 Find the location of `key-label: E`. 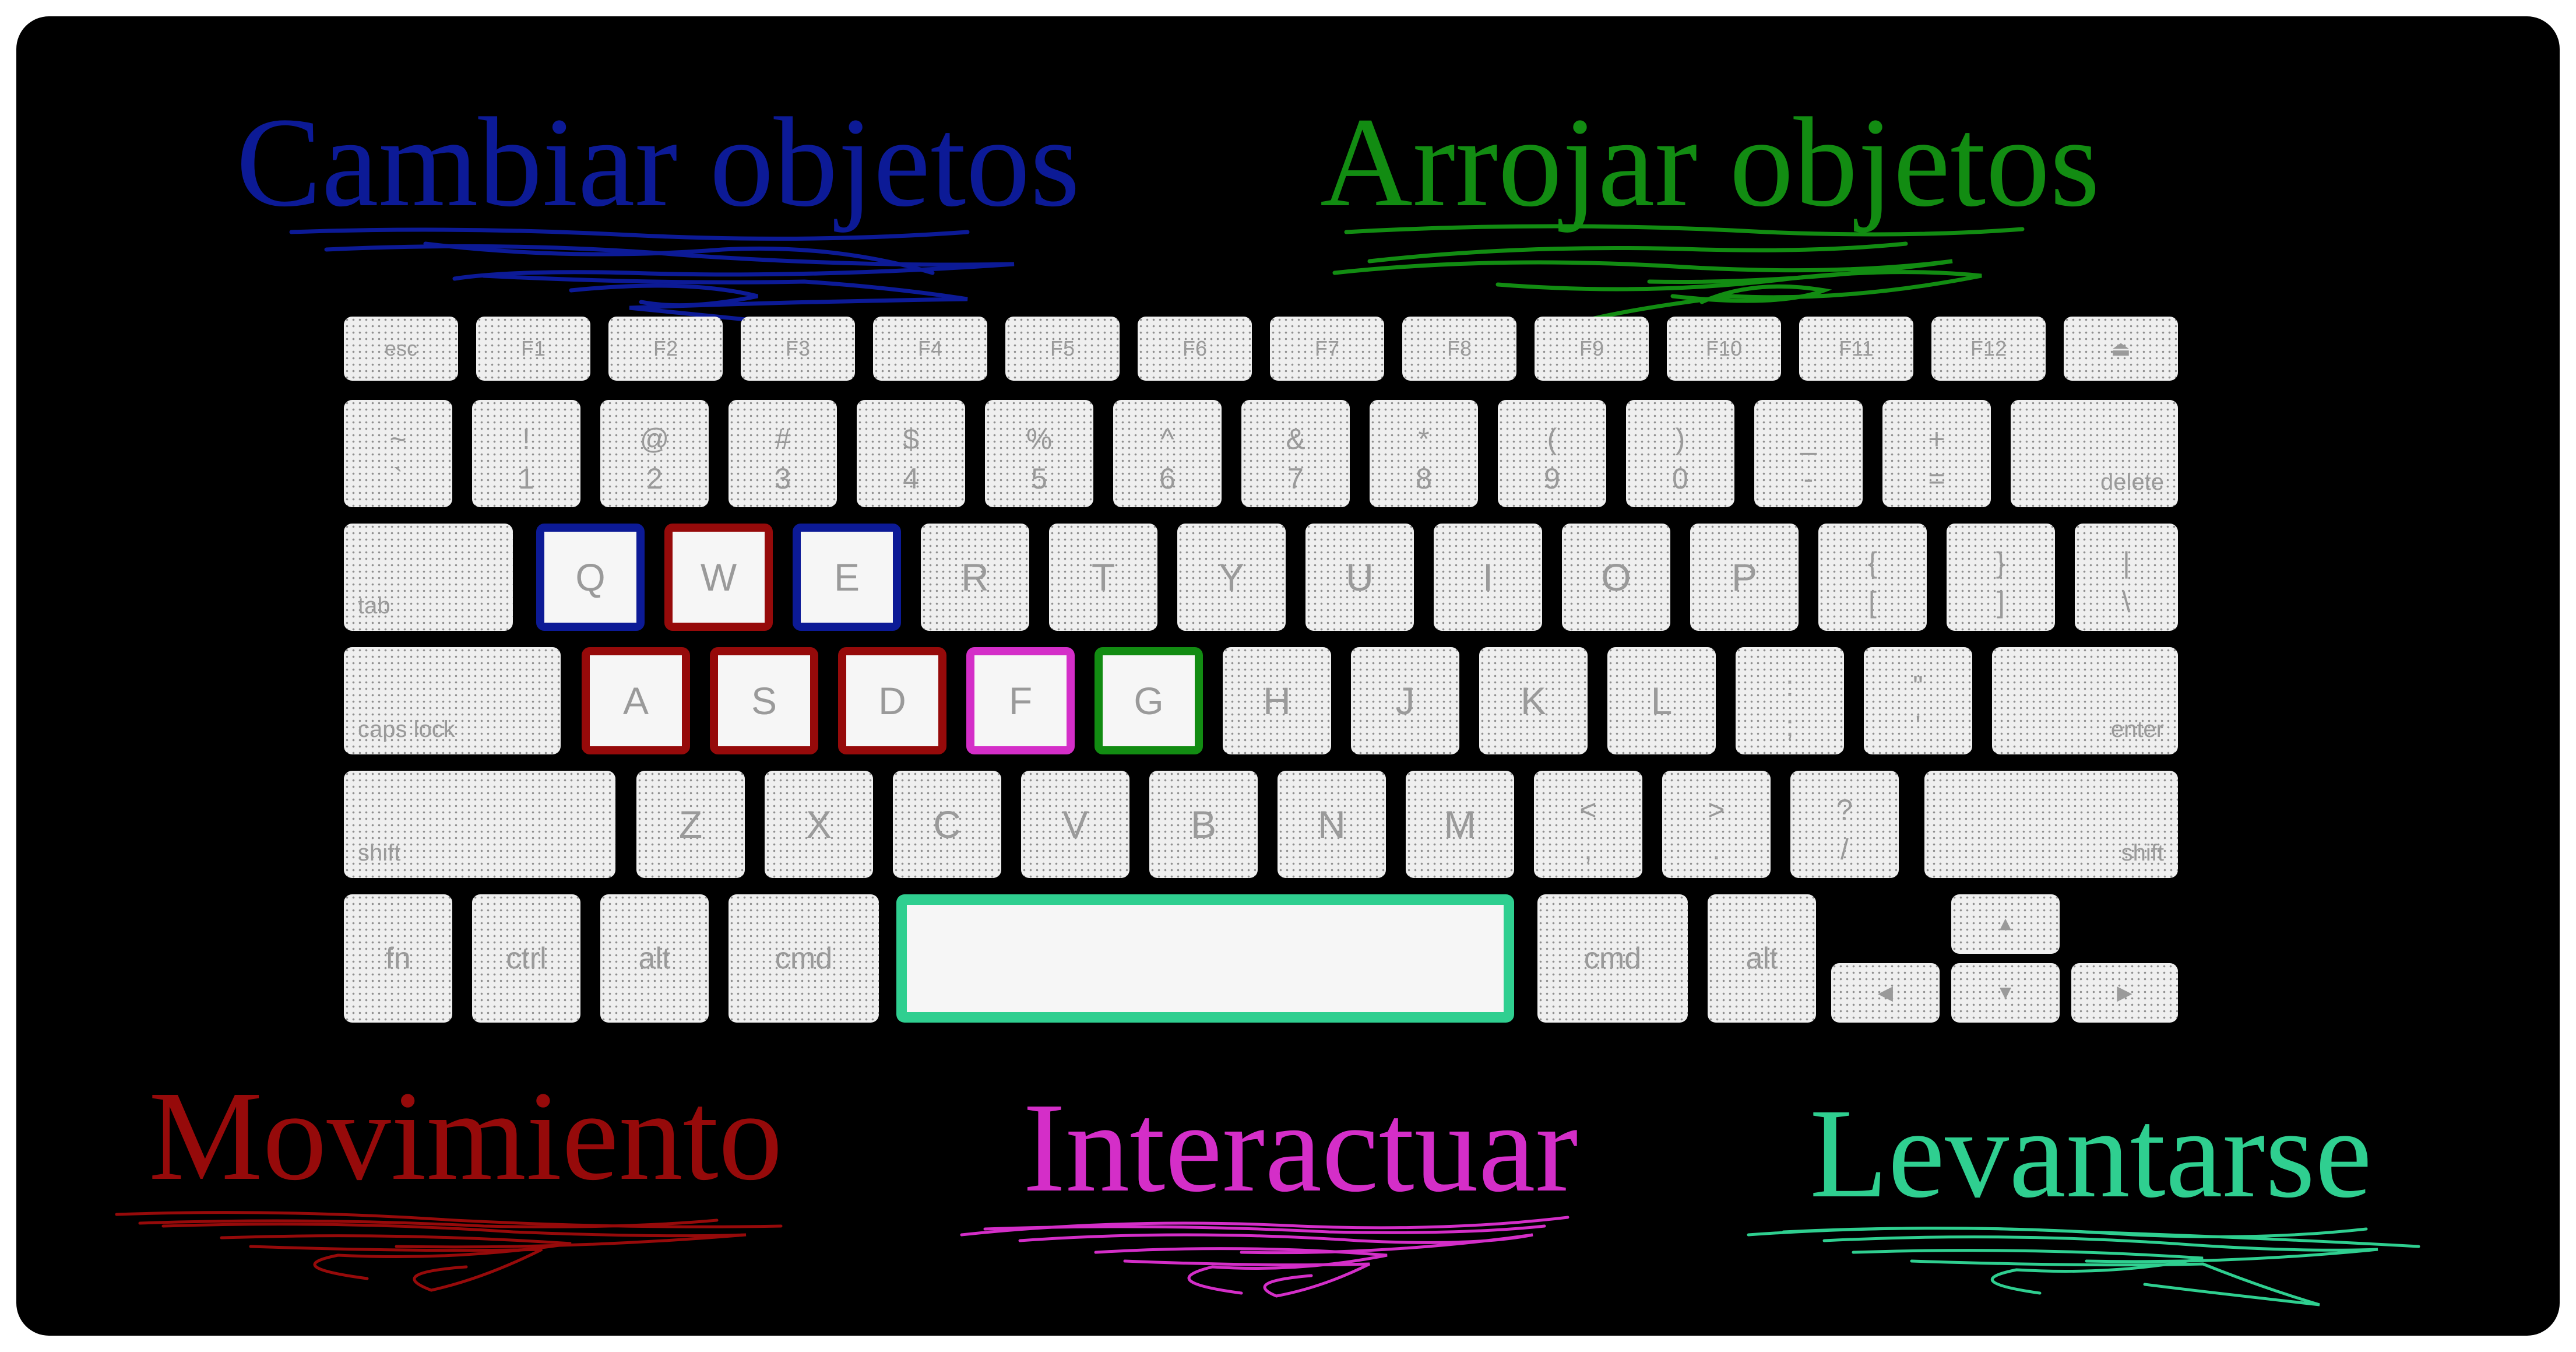

key-label: E is located at coordinates (847, 577).